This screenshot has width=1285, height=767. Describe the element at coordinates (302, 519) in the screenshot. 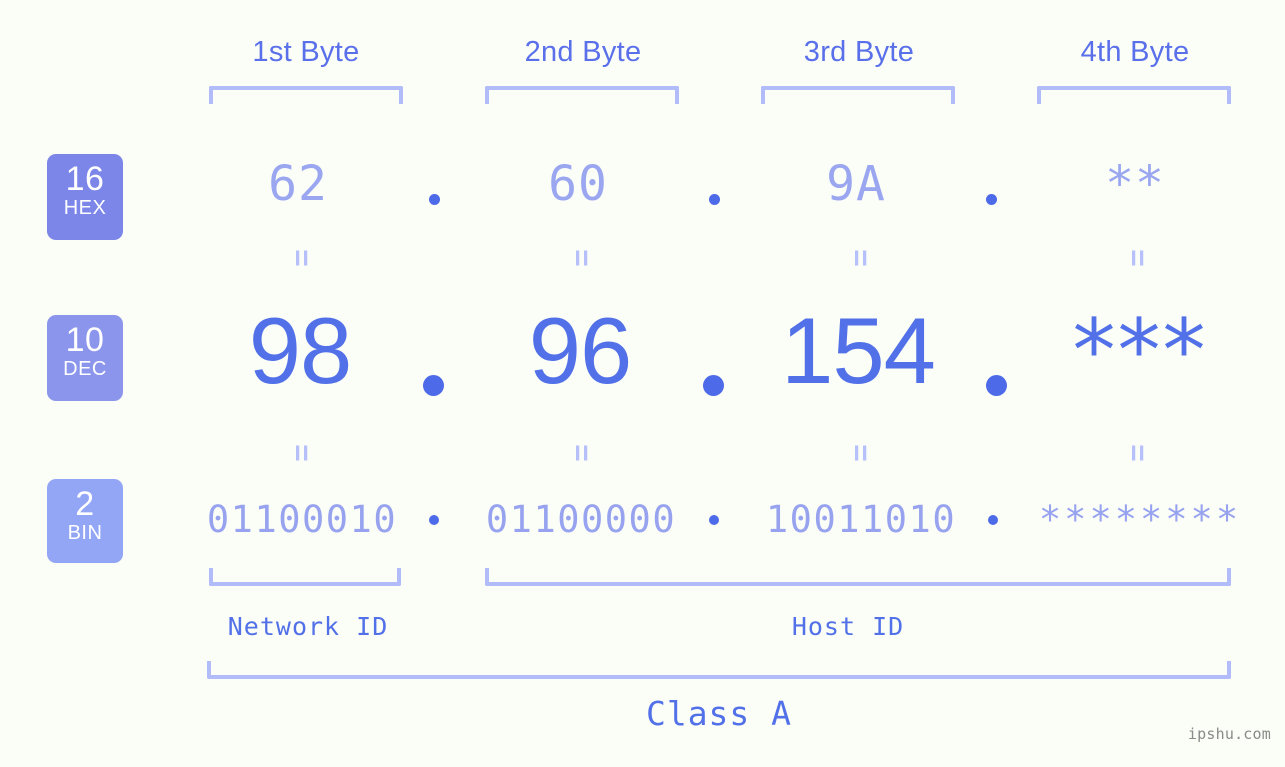

I see `bin-byte-1: 01100010` at that location.